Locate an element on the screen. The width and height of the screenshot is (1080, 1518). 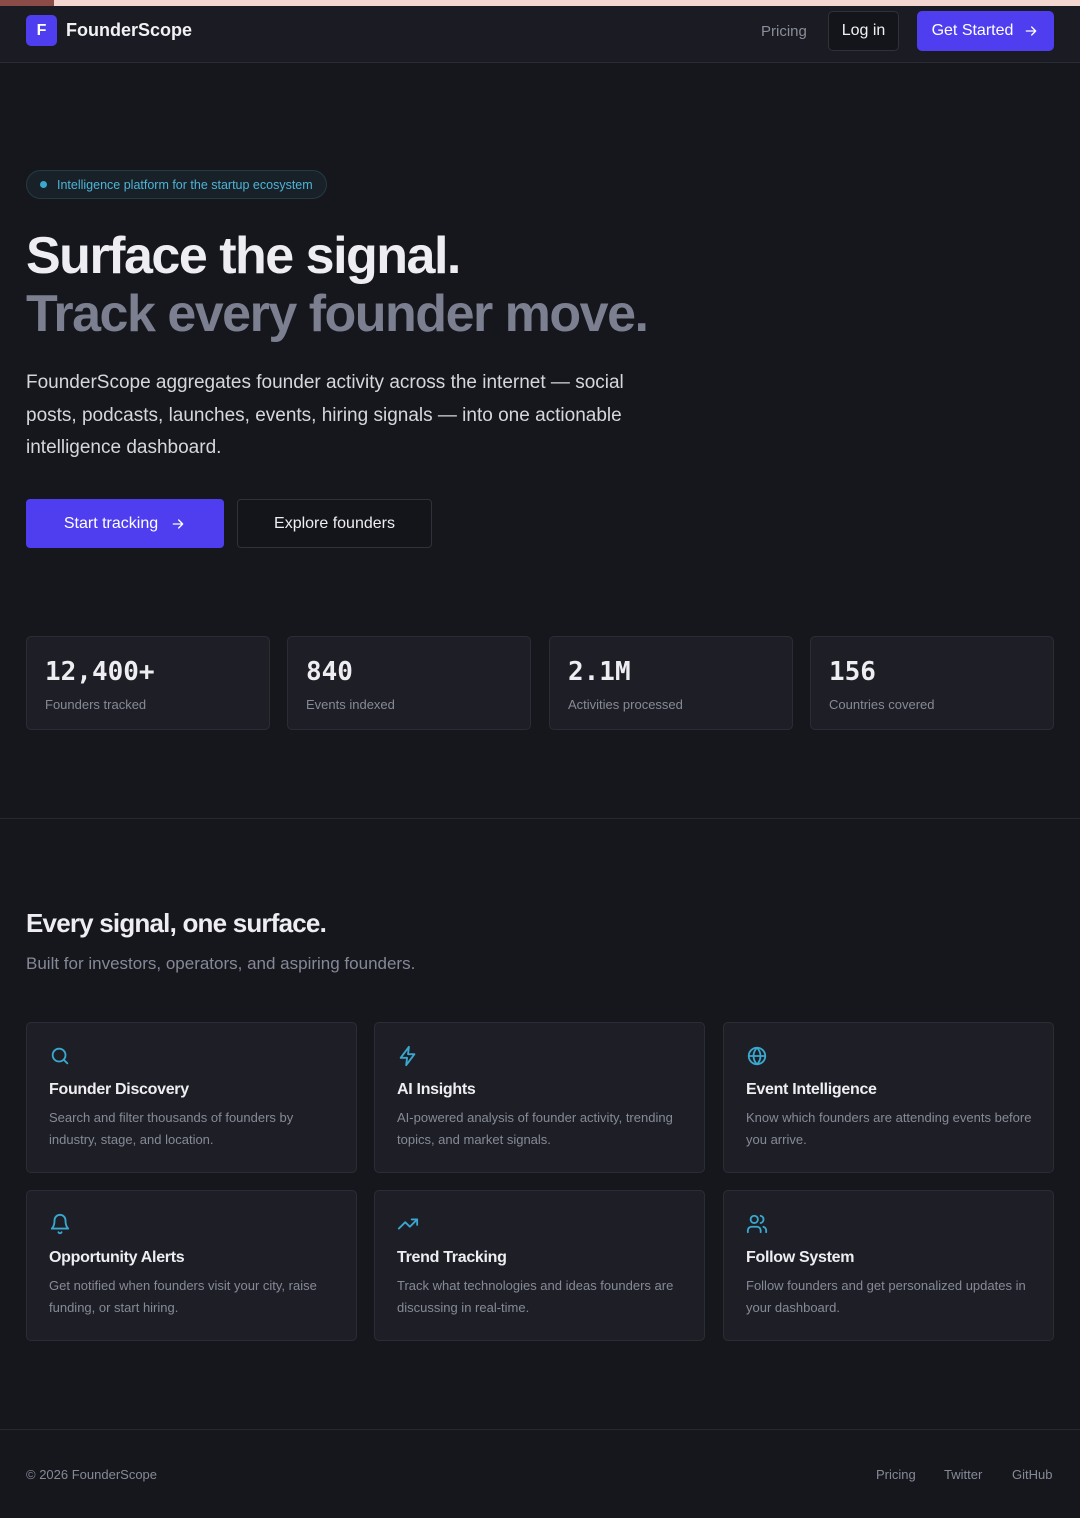
hero-title-line2: Track every founder move. is located at coordinates (337, 314).